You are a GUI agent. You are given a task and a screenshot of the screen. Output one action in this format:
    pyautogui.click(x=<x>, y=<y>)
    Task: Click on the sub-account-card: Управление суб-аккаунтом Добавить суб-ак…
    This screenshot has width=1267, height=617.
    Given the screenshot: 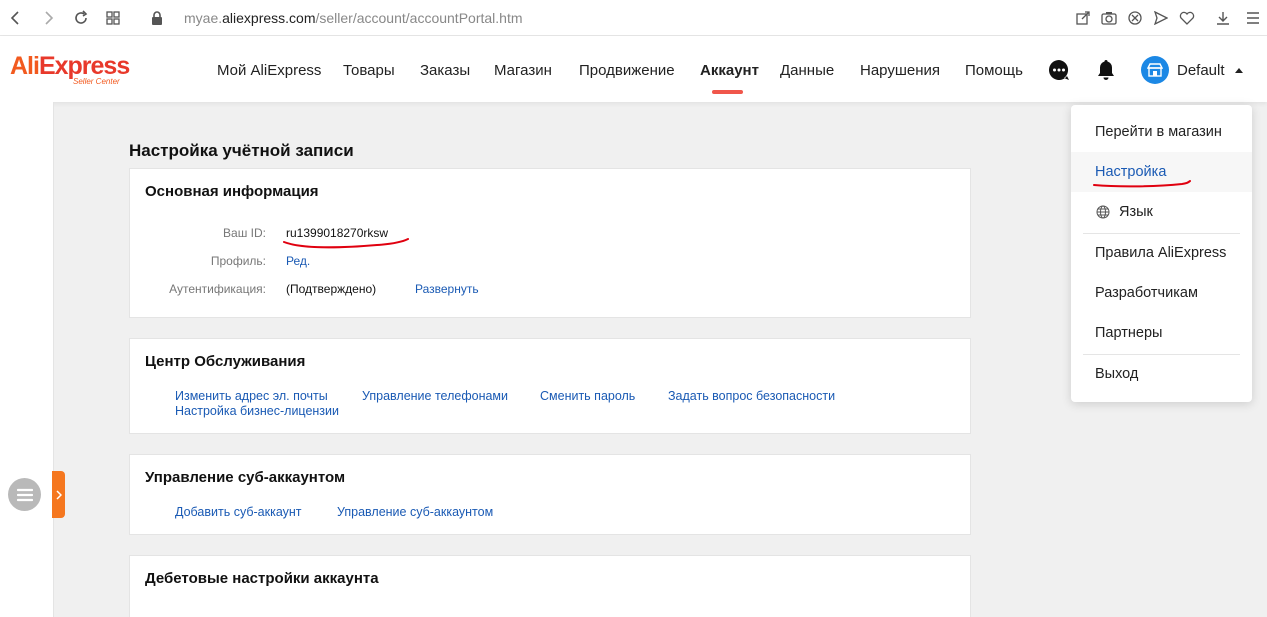 What is the action you would take?
    pyautogui.click(x=550, y=494)
    